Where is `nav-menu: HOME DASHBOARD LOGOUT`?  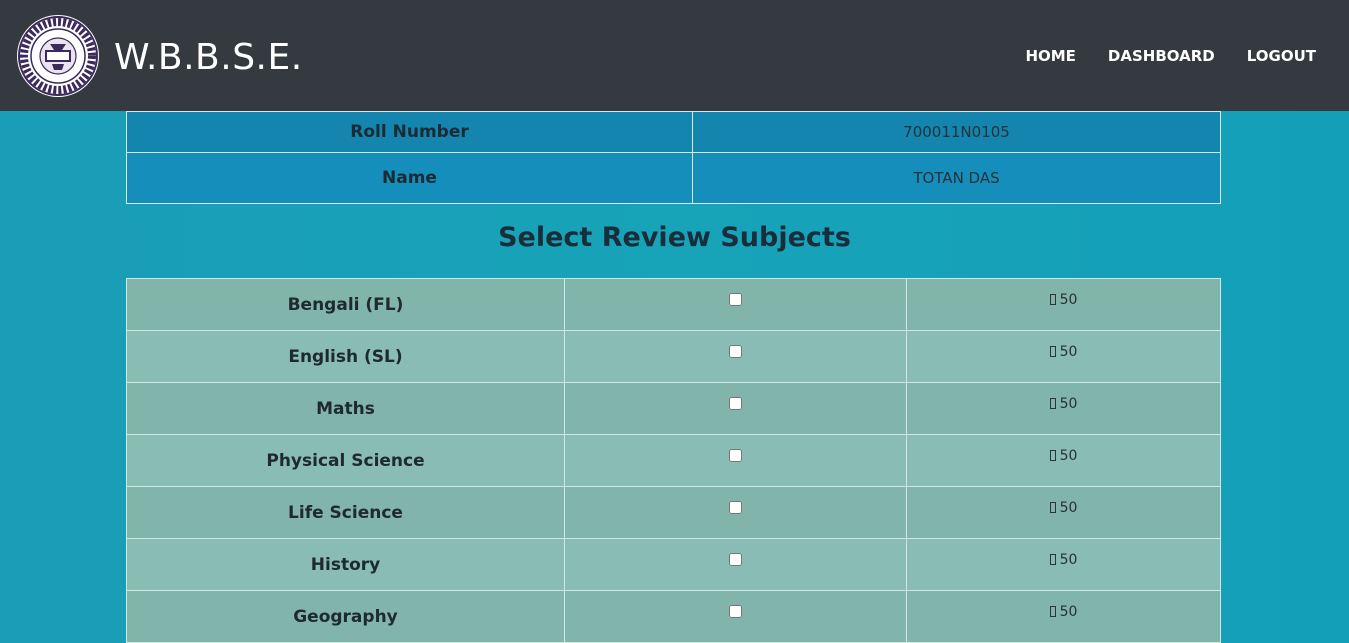
nav-menu: HOME DASHBOARD LOGOUT is located at coordinates (1170, 56).